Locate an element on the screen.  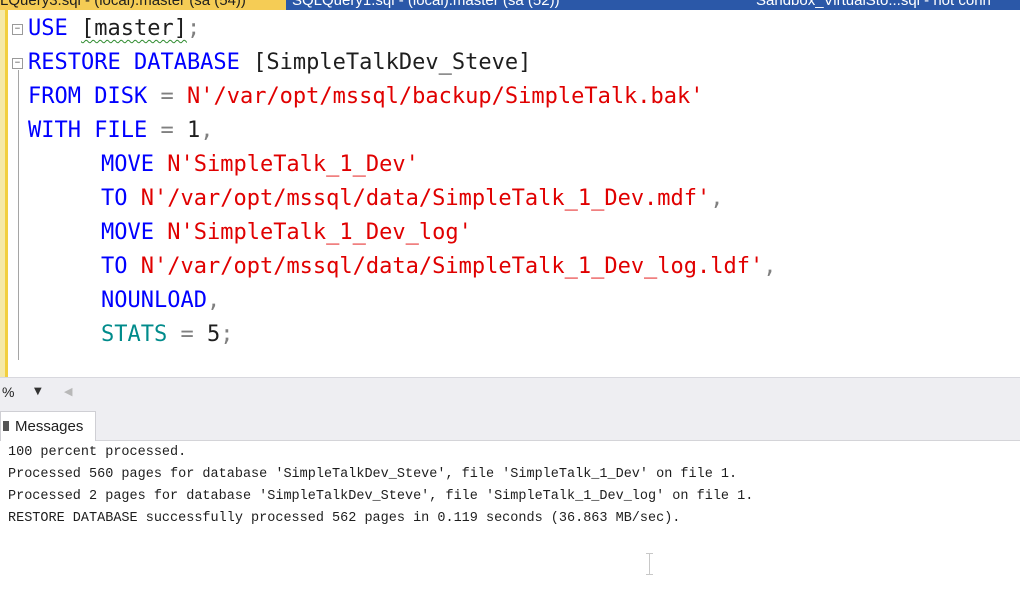
tab-sandbox: Sandbox_VirtualSto...sql - not conn is located at coordinates (883, 5).